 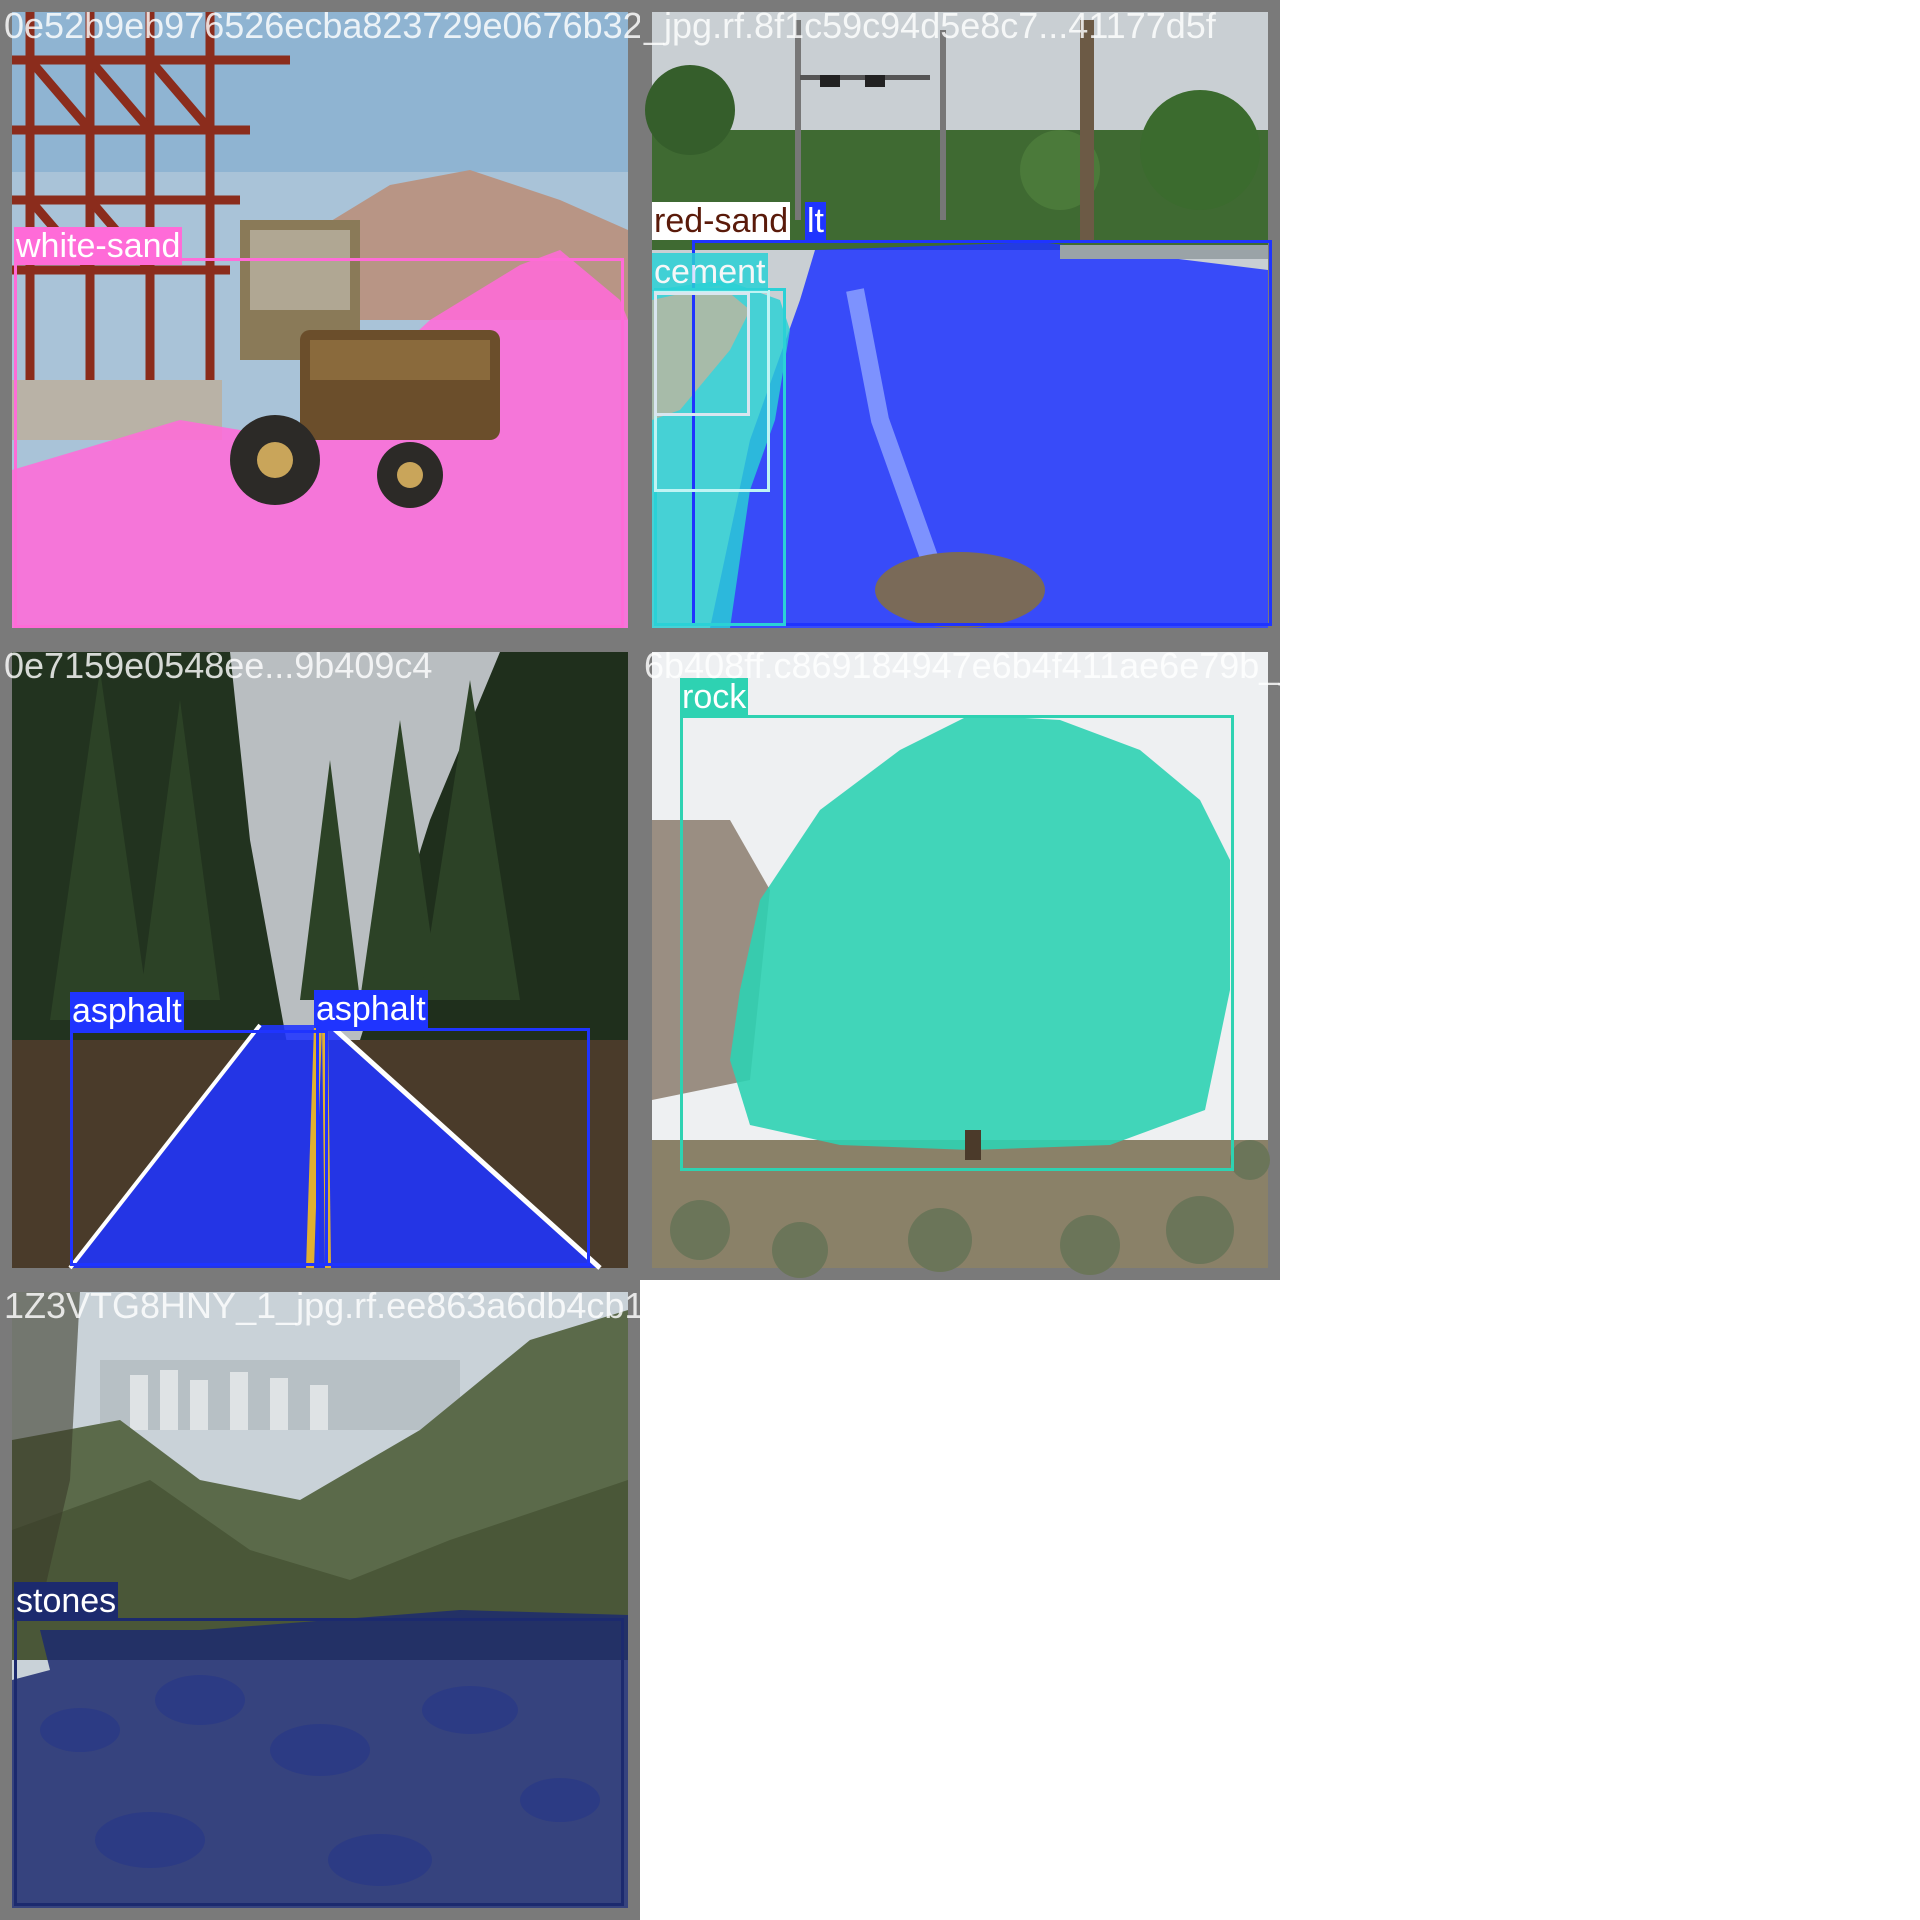 I want to click on label-red-sand: red-sand, so click(x=721, y=221).